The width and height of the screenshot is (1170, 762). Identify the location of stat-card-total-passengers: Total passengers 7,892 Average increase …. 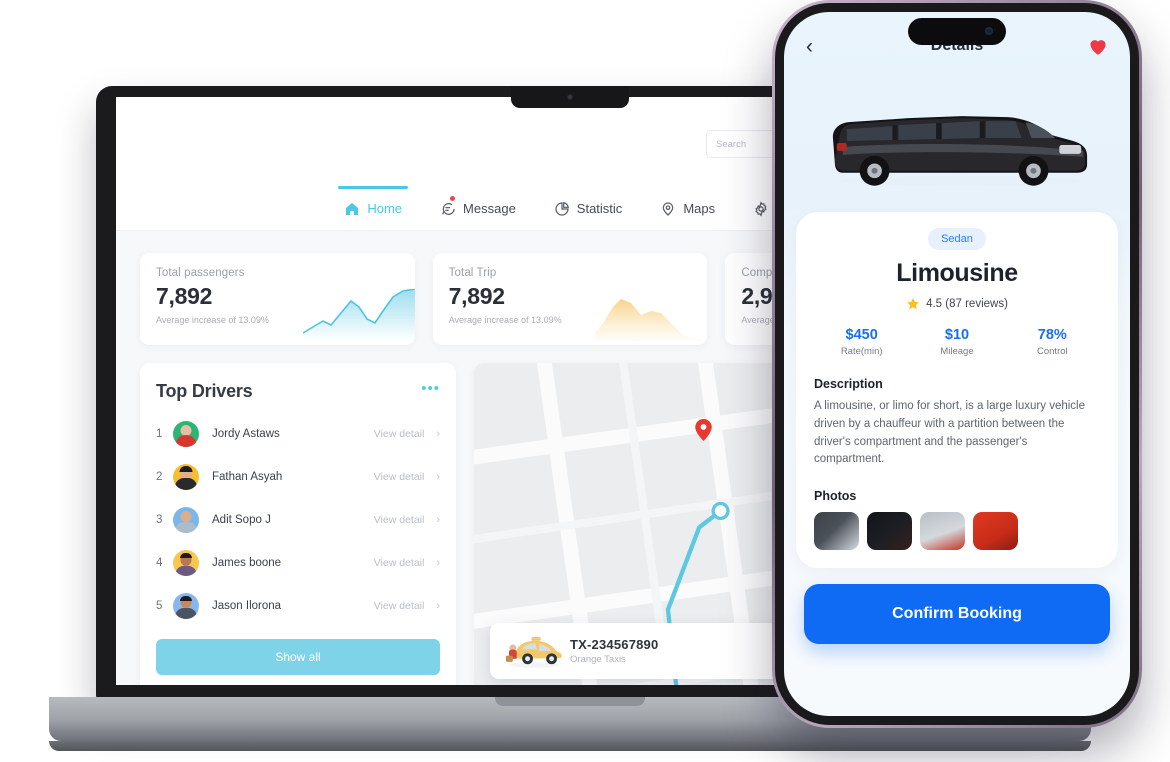
(277, 299).